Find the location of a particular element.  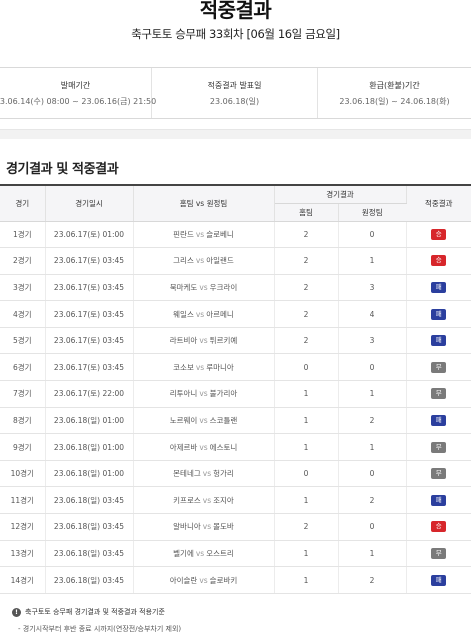

game-number: 7경기 is located at coordinates (23, 394).